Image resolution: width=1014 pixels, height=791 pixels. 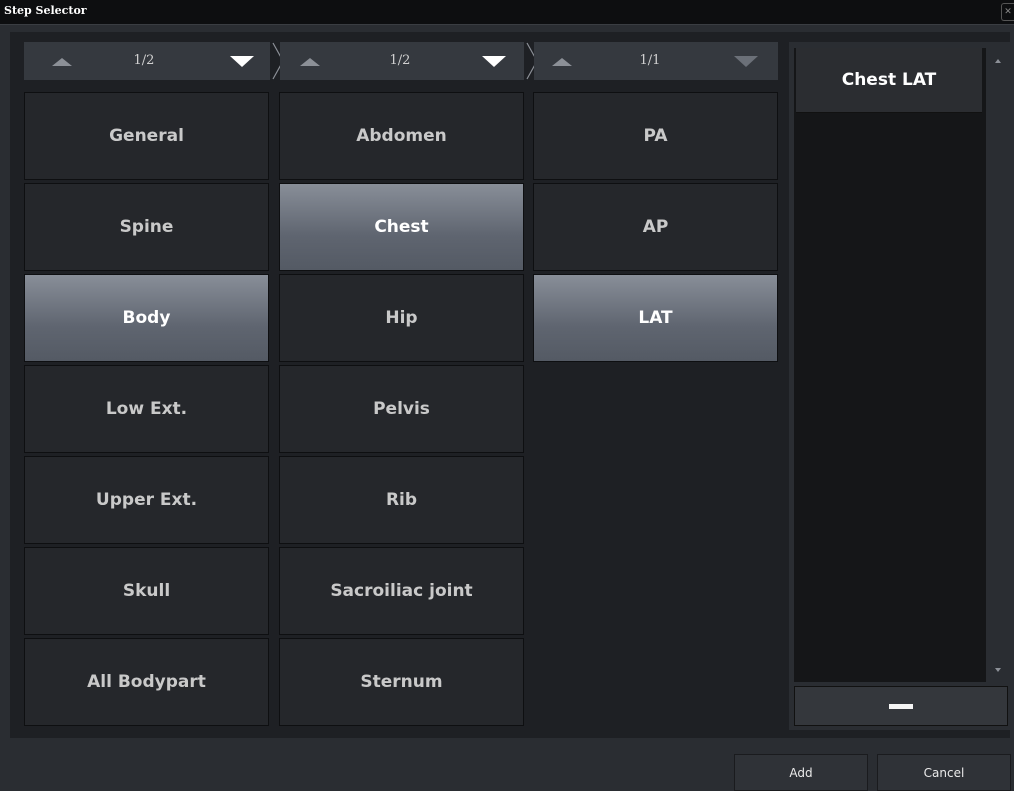 I want to click on page-indicator: 1/1, so click(x=650, y=60).